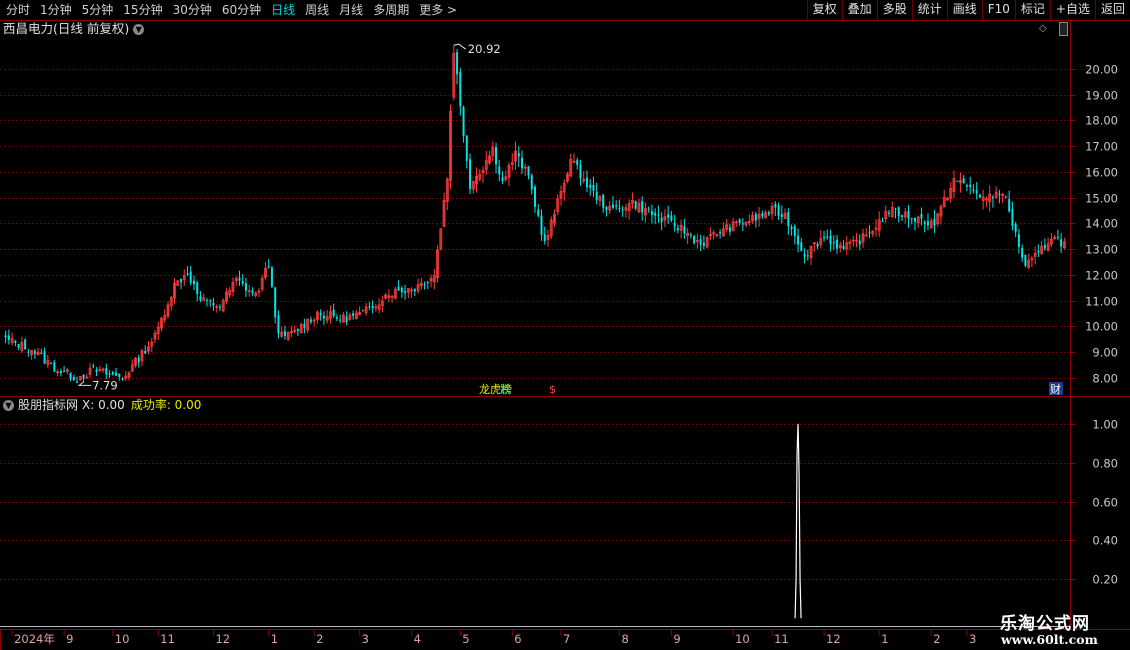 This screenshot has height=650, width=1130. What do you see at coordinates (1101, 173) in the screenshot?
I see `price-tick-label: 16.00` at bounding box center [1101, 173].